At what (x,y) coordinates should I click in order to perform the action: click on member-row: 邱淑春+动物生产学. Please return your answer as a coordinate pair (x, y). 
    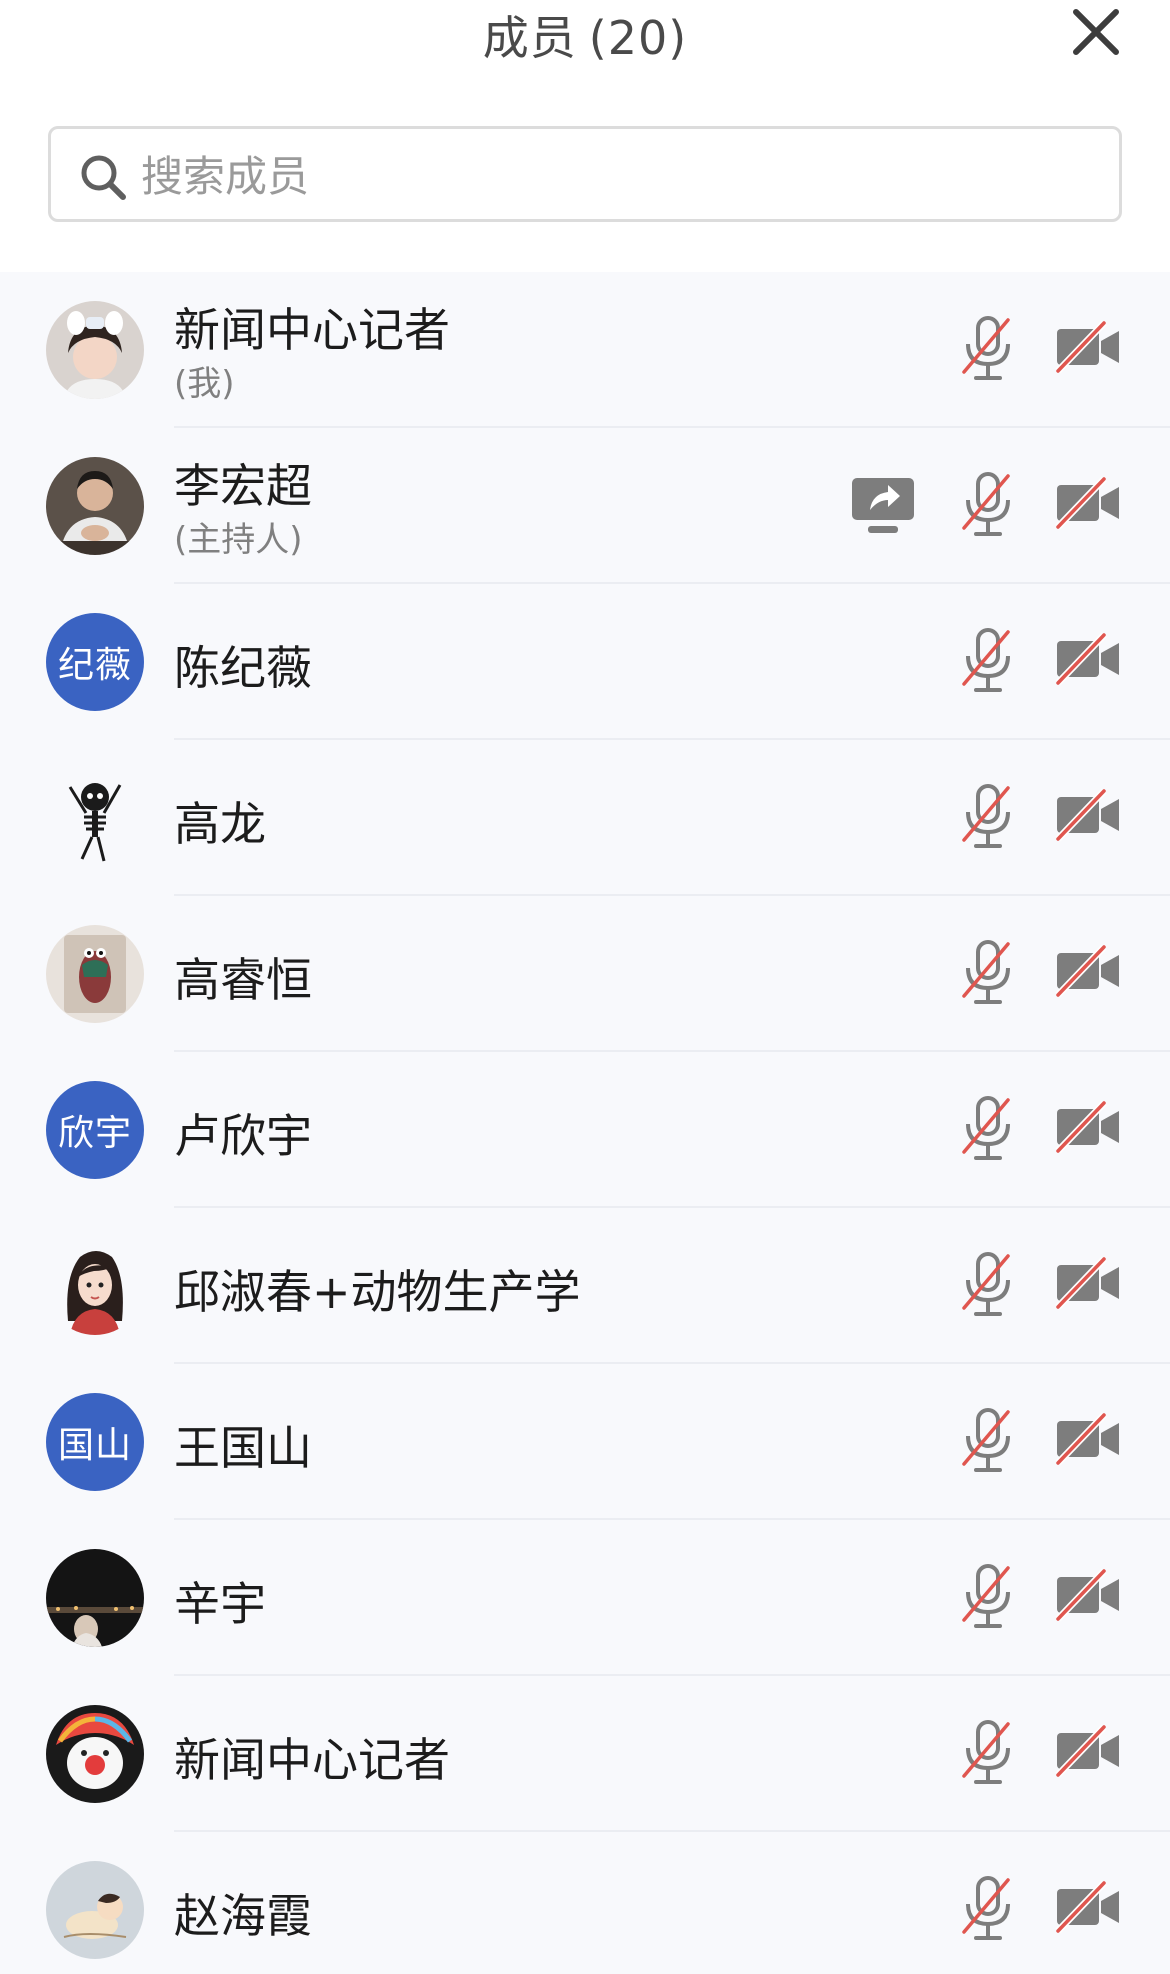
    Looking at the image, I should click on (585, 1286).